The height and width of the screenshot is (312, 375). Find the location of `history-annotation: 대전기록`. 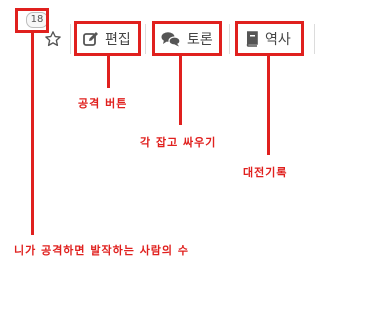

history-annotation: 대전기록 is located at coordinates (265, 172).